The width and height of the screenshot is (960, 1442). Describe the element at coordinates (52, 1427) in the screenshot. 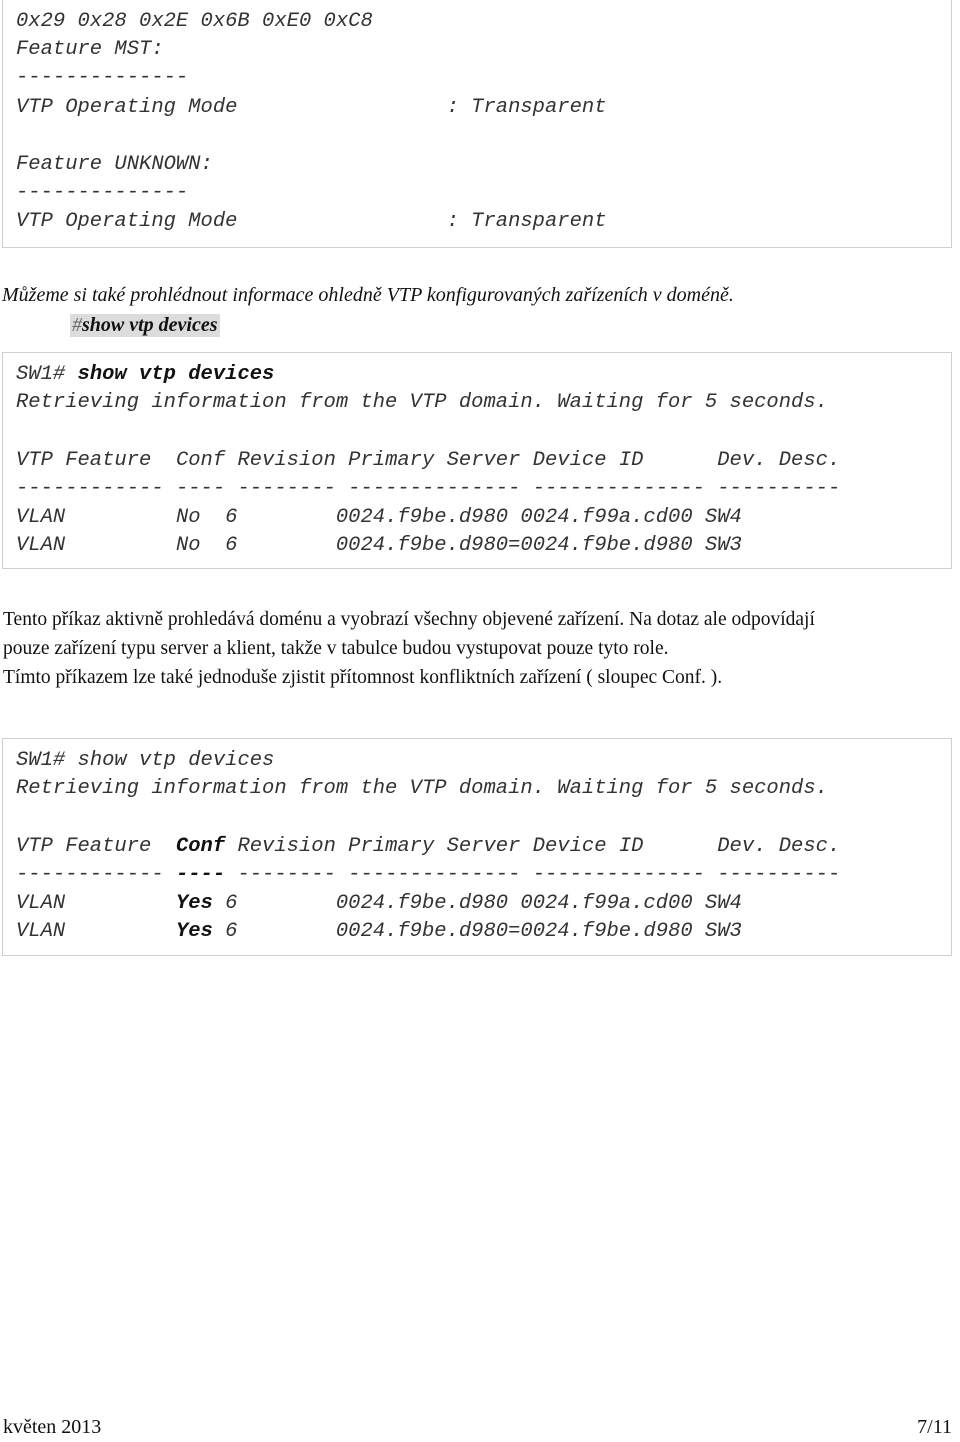

I see `footer-date: květen 2013` at that location.